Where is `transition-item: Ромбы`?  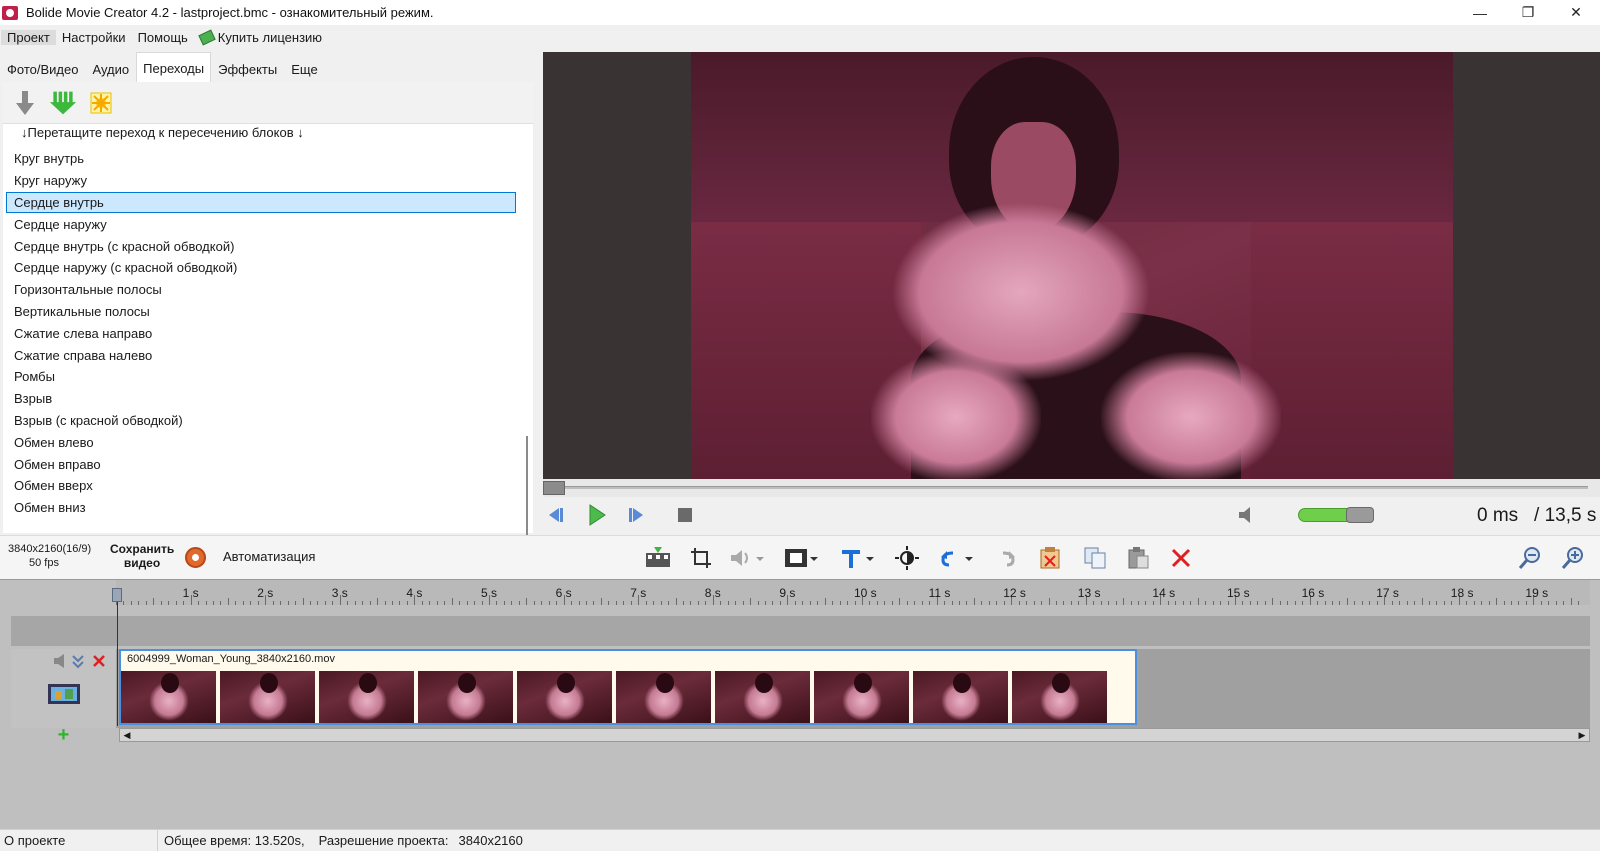
transition-item: Ромбы is located at coordinates (261, 377).